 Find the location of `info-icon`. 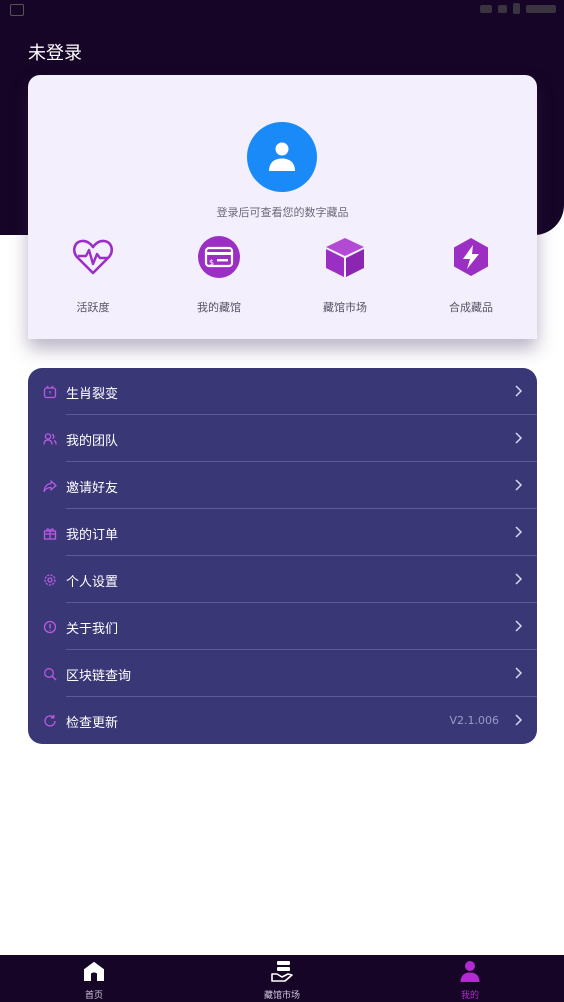

info-icon is located at coordinates (50, 627).